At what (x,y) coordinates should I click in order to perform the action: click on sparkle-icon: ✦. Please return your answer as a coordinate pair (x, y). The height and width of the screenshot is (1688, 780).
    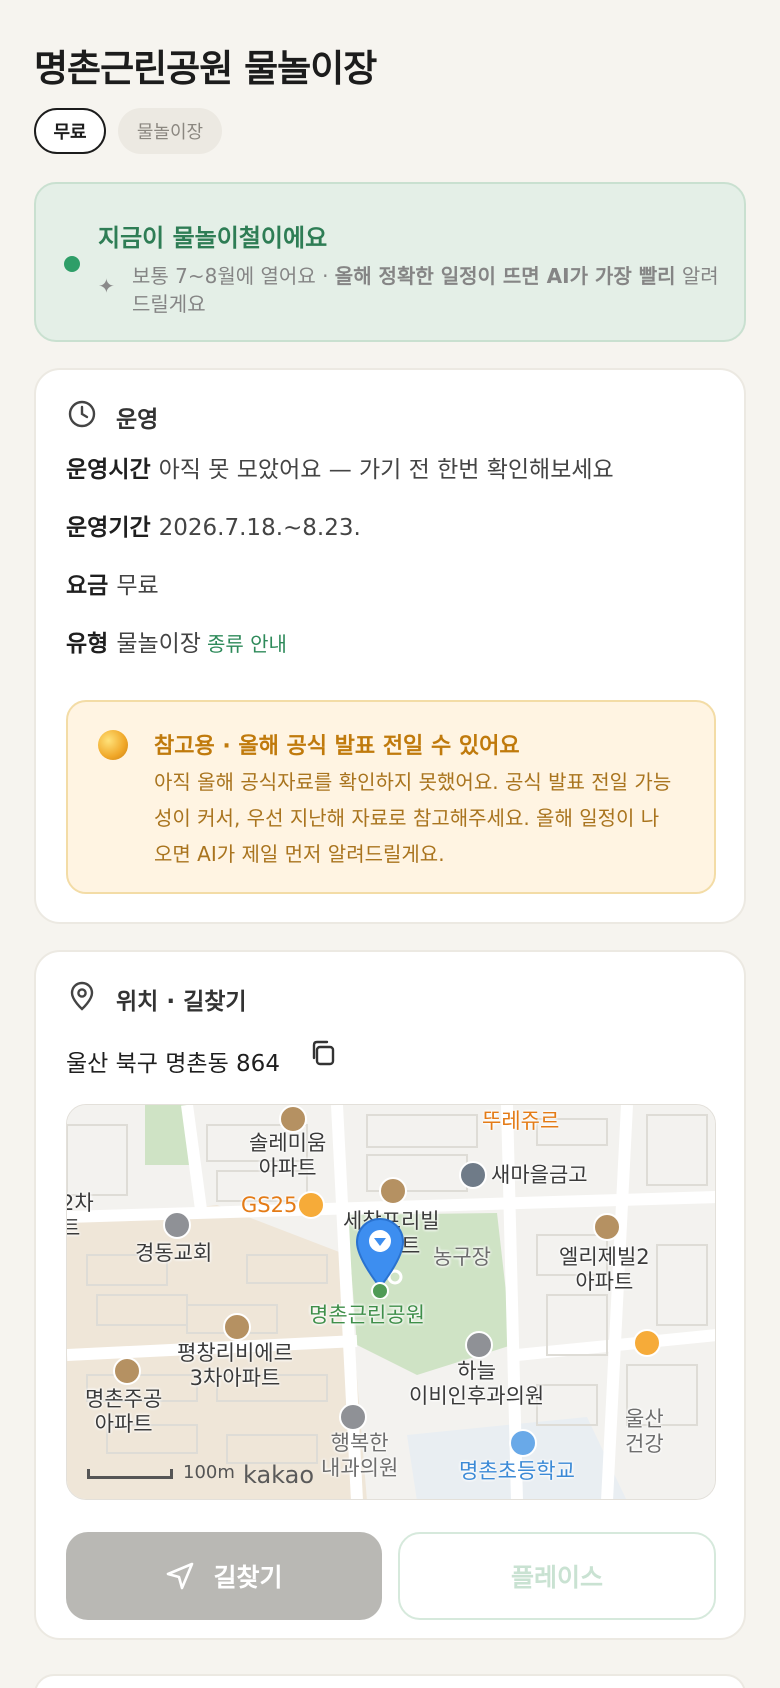
    Looking at the image, I should click on (106, 286).